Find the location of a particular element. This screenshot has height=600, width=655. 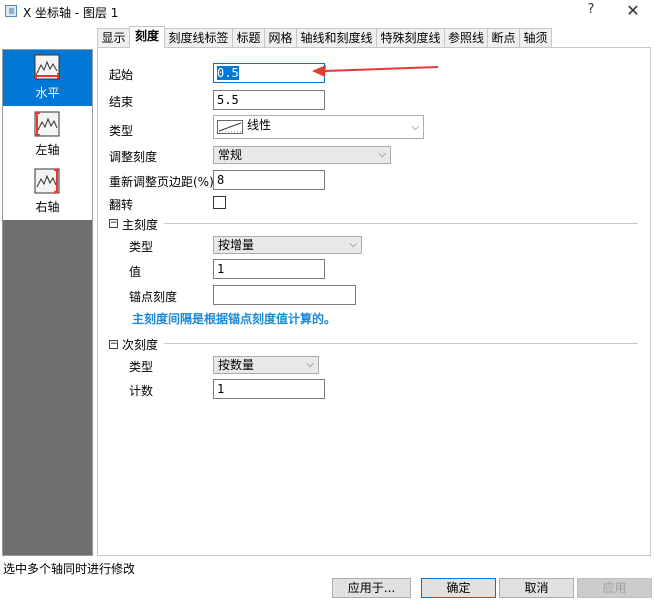

reverse-label: 翻转 is located at coordinates (121, 205).